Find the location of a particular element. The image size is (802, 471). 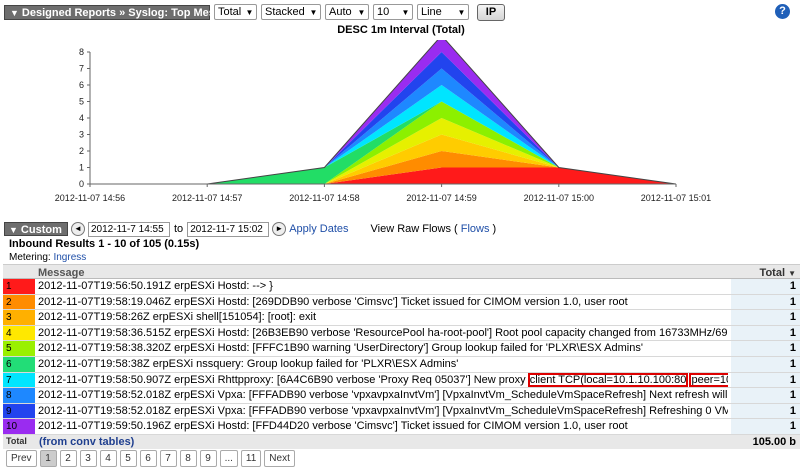

top-n-select: 10 ▼ is located at coordinates (393, 12).